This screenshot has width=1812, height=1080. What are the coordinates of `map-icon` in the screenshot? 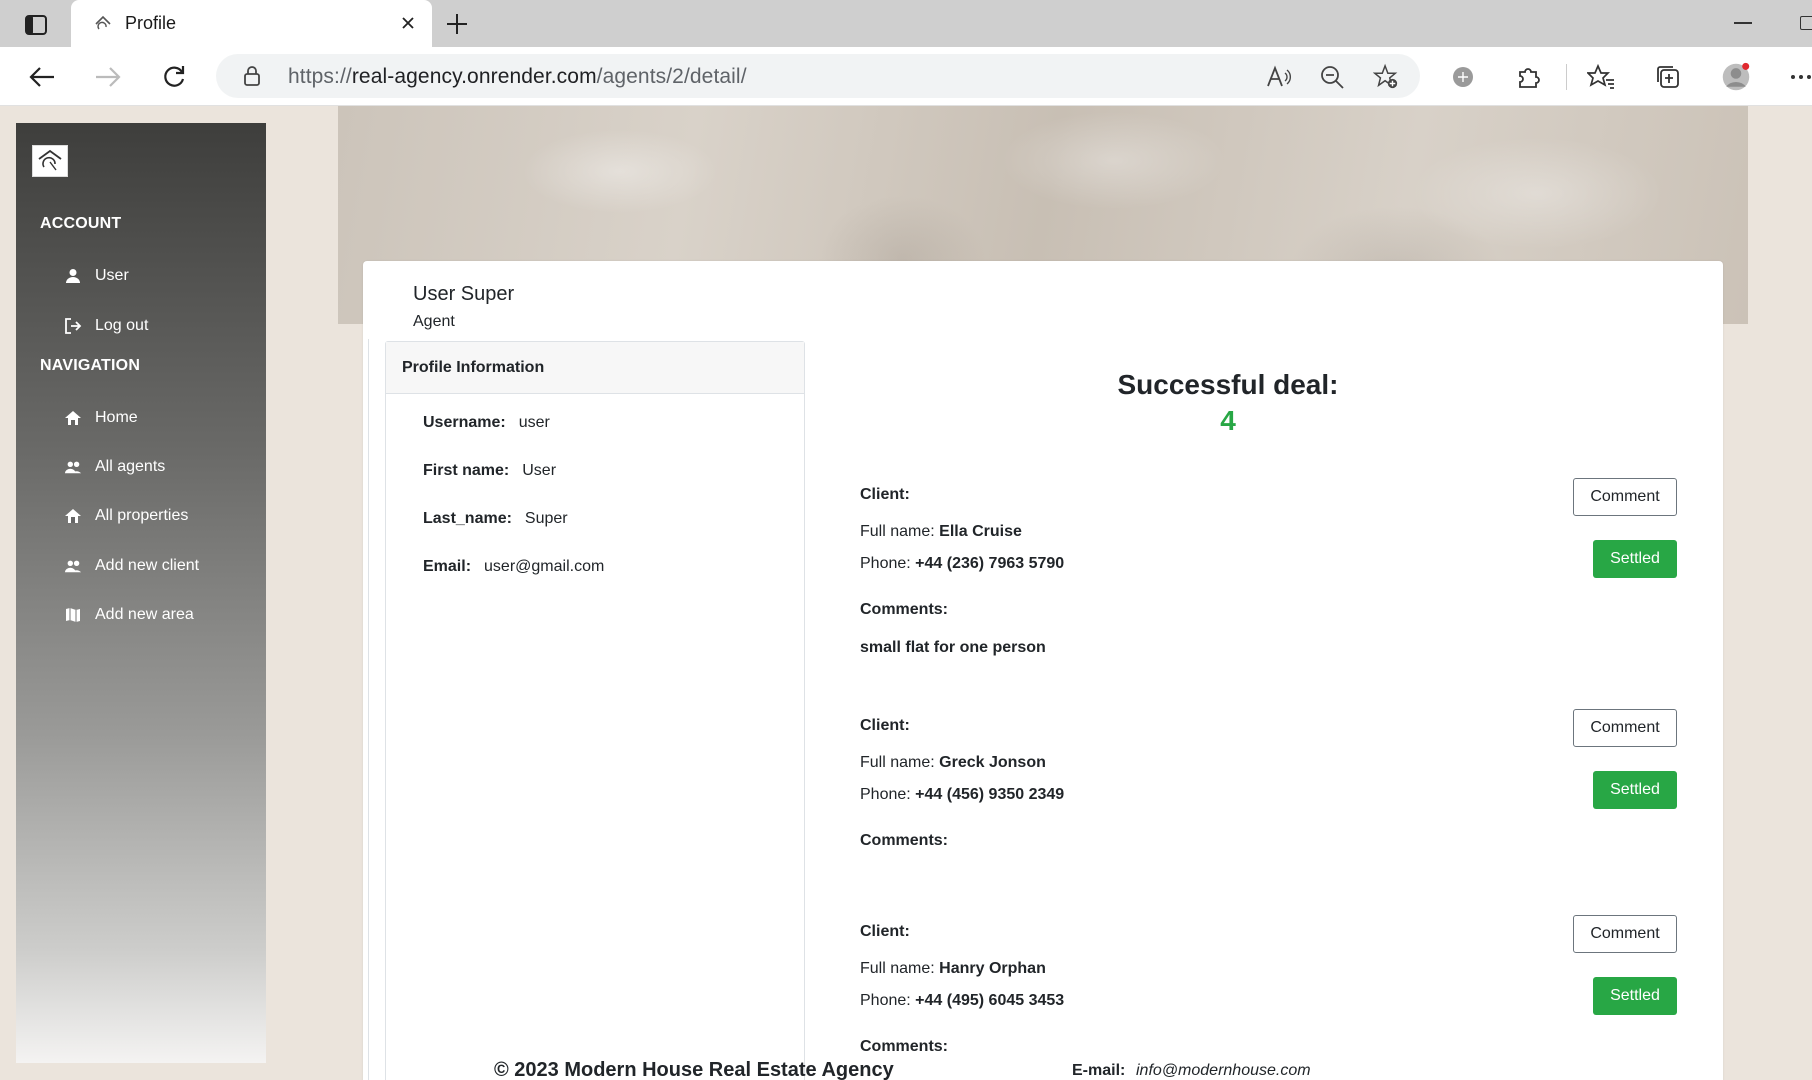 It's located at (73, 615).